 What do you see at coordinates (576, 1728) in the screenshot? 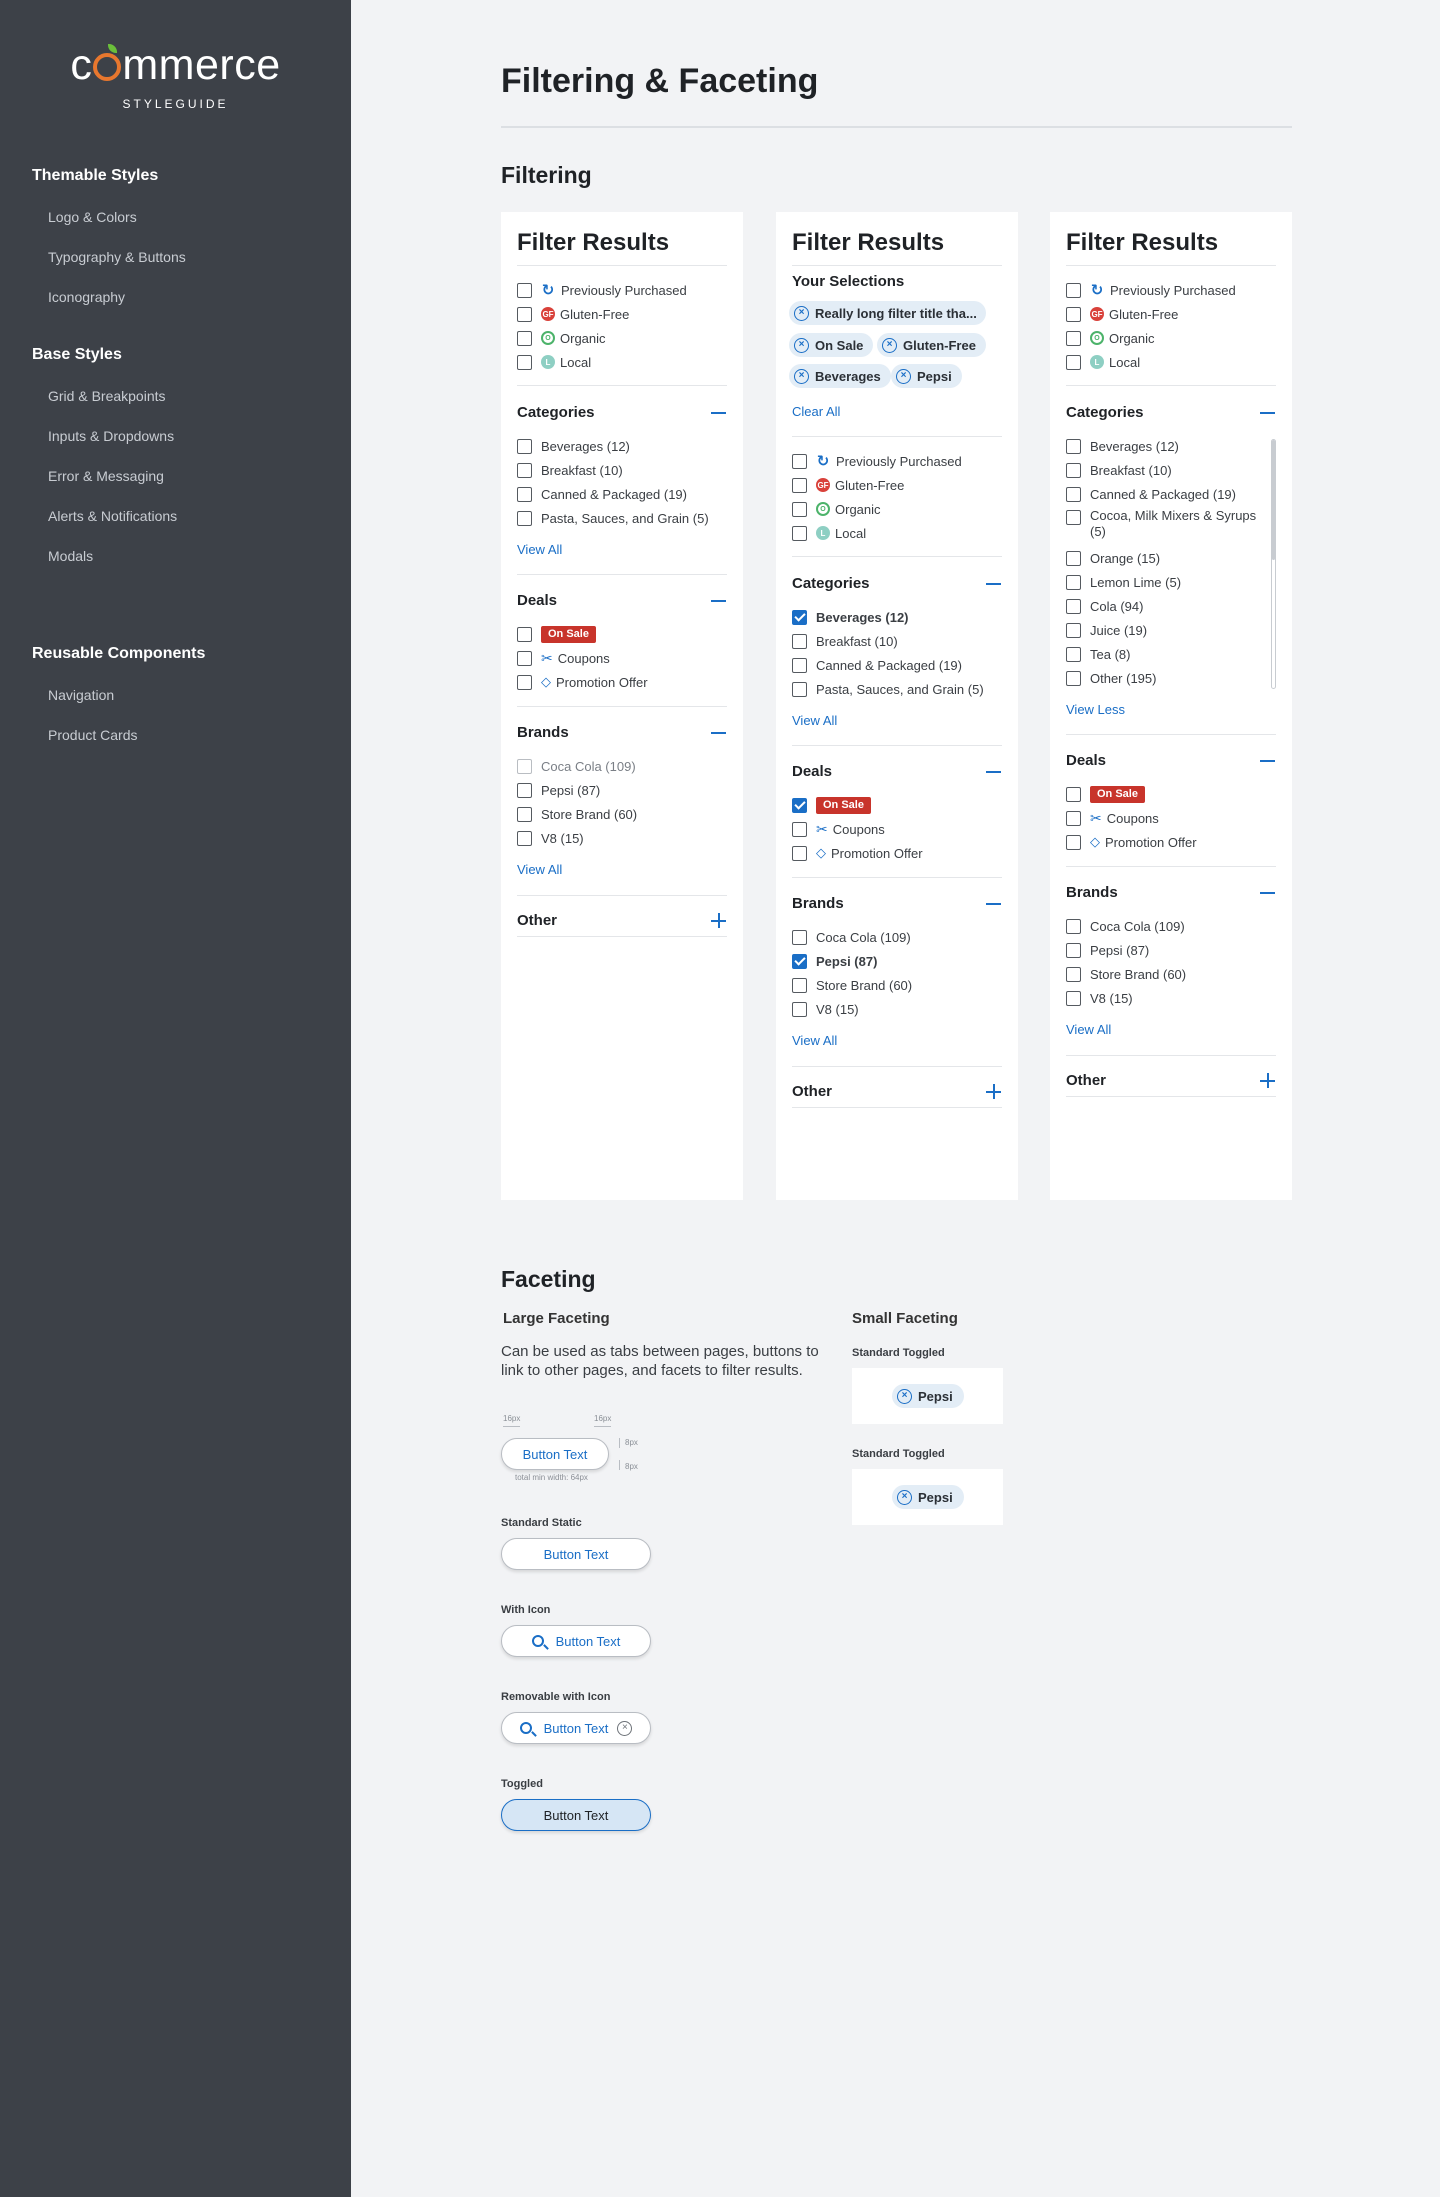
I see `facet-button-removable: Button Text ×` at bounding box center [576, 1728].